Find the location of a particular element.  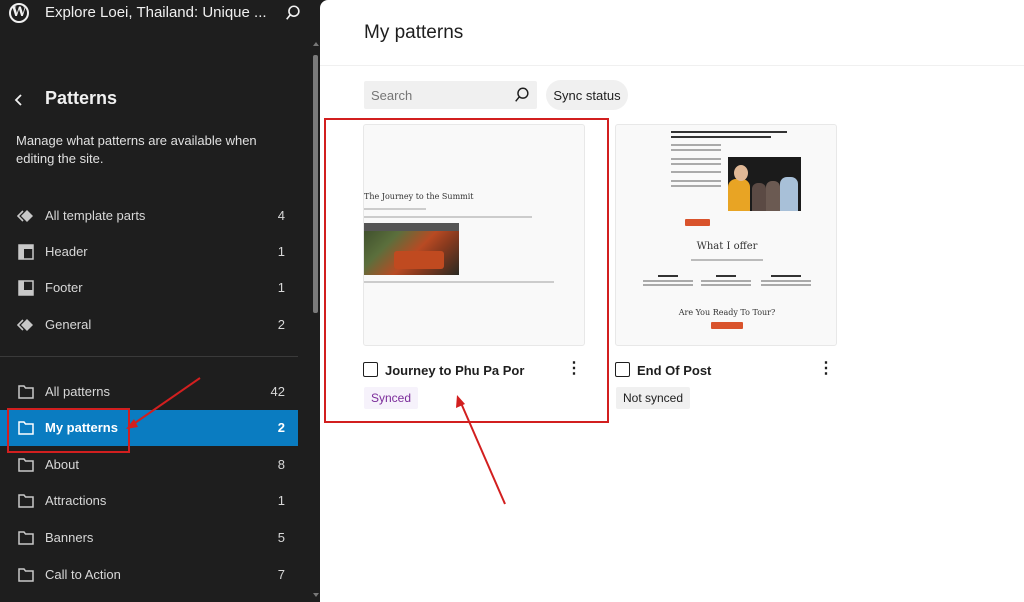

sidebar-item-label: General is located at coordinates (68, 324).